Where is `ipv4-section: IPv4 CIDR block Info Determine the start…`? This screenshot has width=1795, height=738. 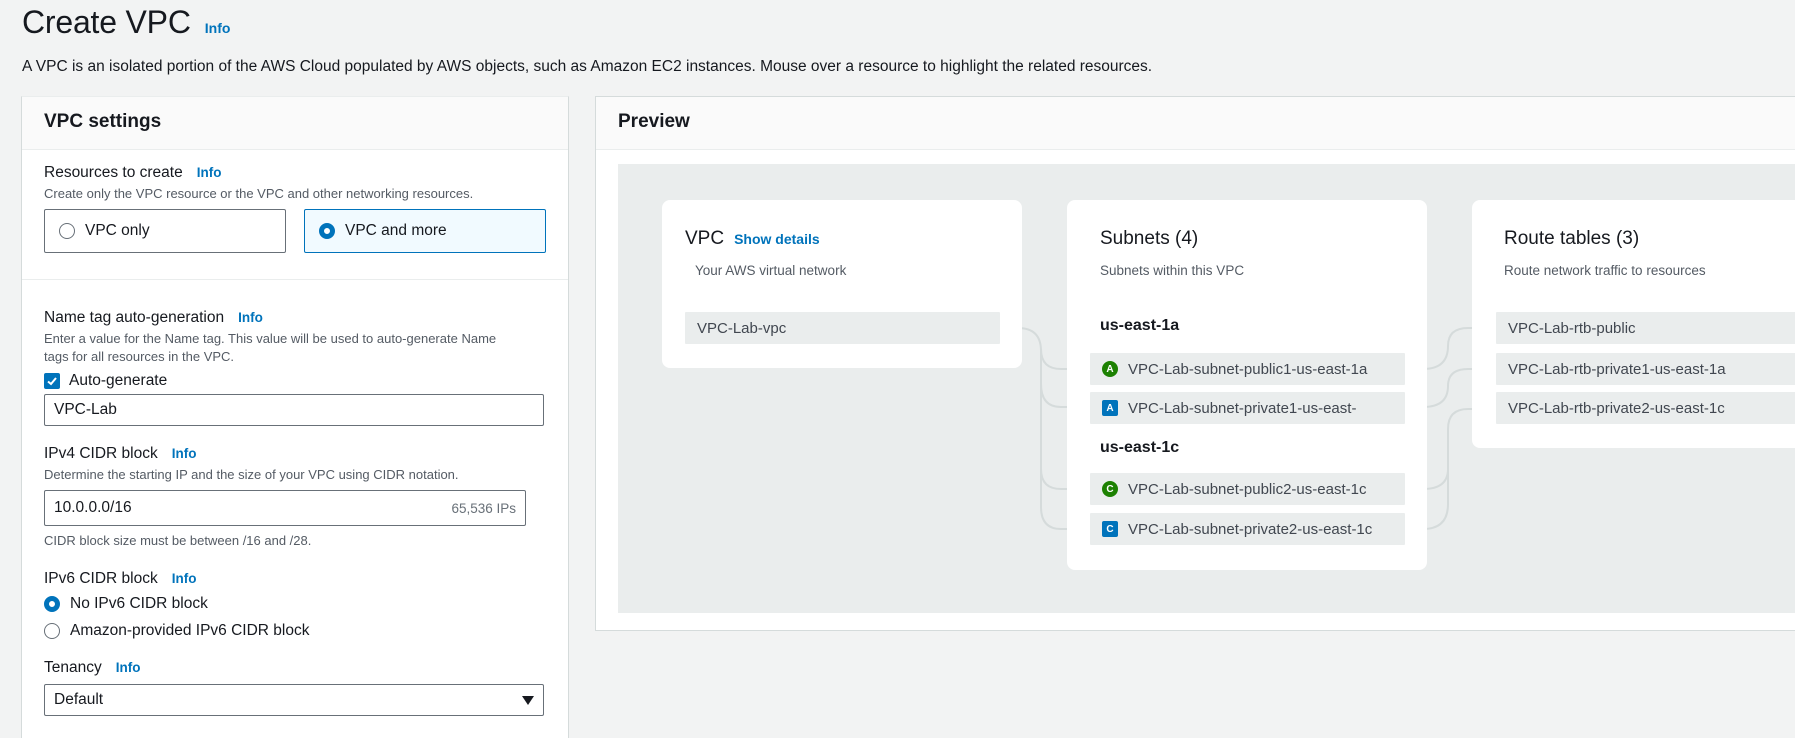 ipv4-section: IPv4 CIDR block Info Determine the start… is located at coordinates (295, 488).